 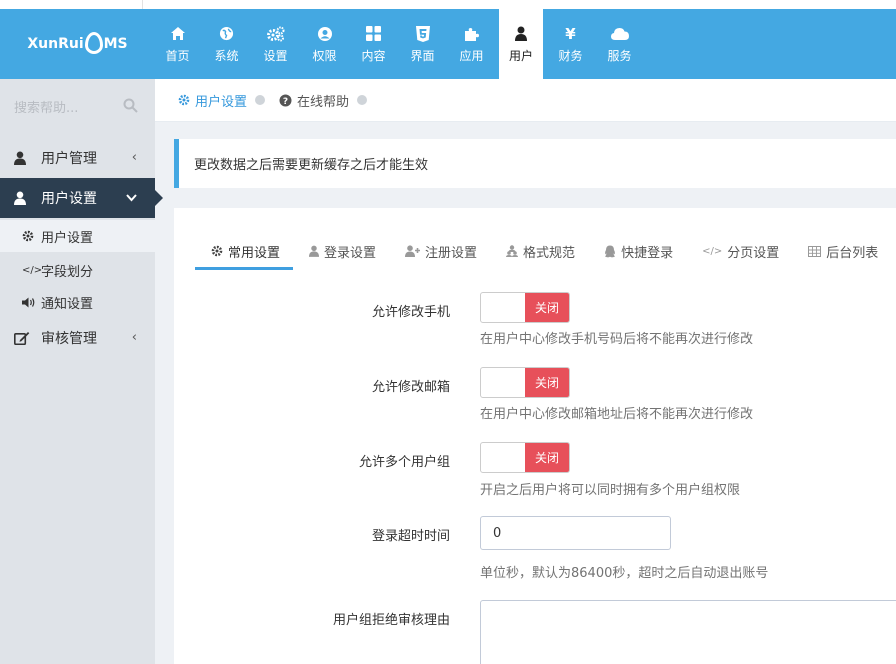 I want to click on tab-pagination-settings: </> 分页设置, so click(x=739, y=251).